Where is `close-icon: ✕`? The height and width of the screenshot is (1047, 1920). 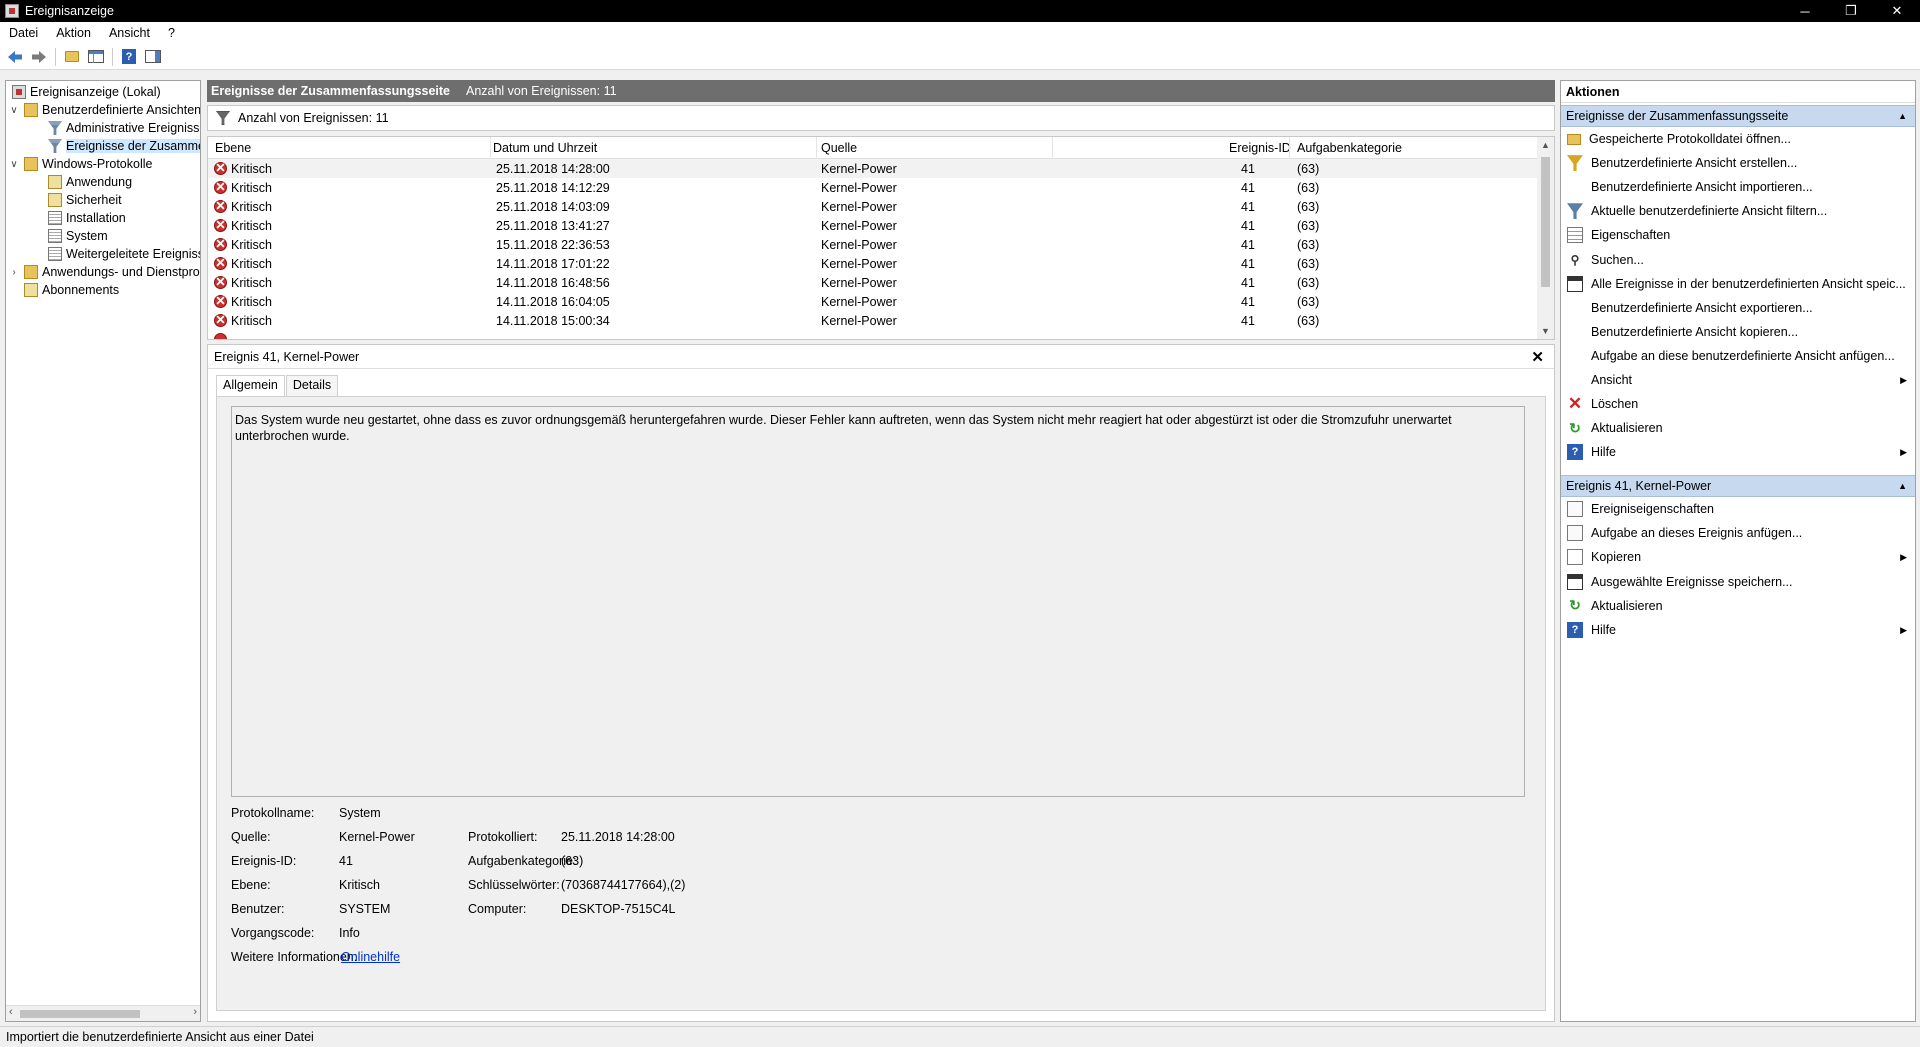
close-icon: ✕ is located at coordinates (1537, 357).